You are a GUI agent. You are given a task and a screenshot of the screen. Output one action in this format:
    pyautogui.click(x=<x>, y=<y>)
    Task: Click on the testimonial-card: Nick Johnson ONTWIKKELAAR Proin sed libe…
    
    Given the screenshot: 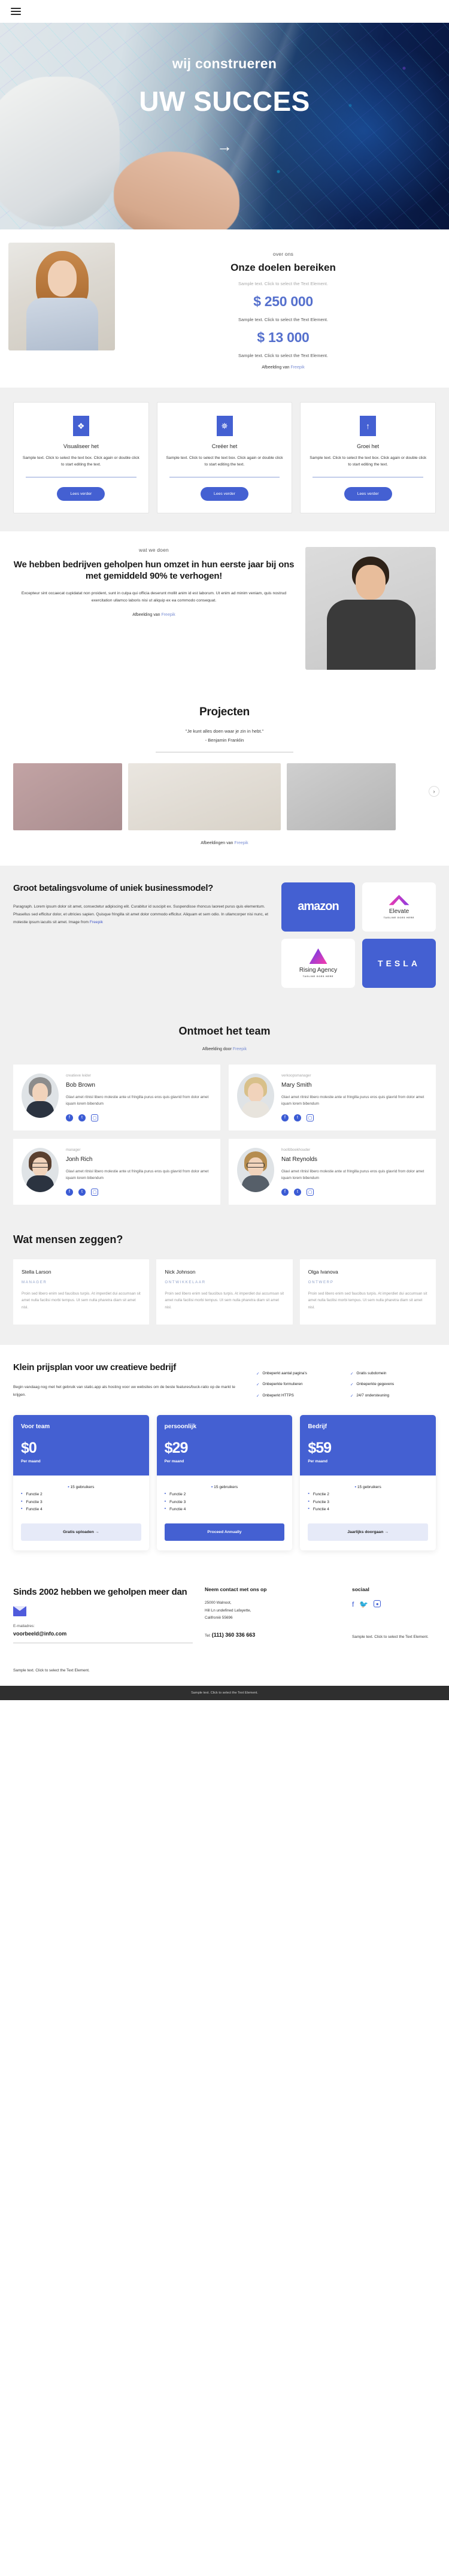 What is the action you would take?
    pyautogui.click(x=224, y=1292)
    